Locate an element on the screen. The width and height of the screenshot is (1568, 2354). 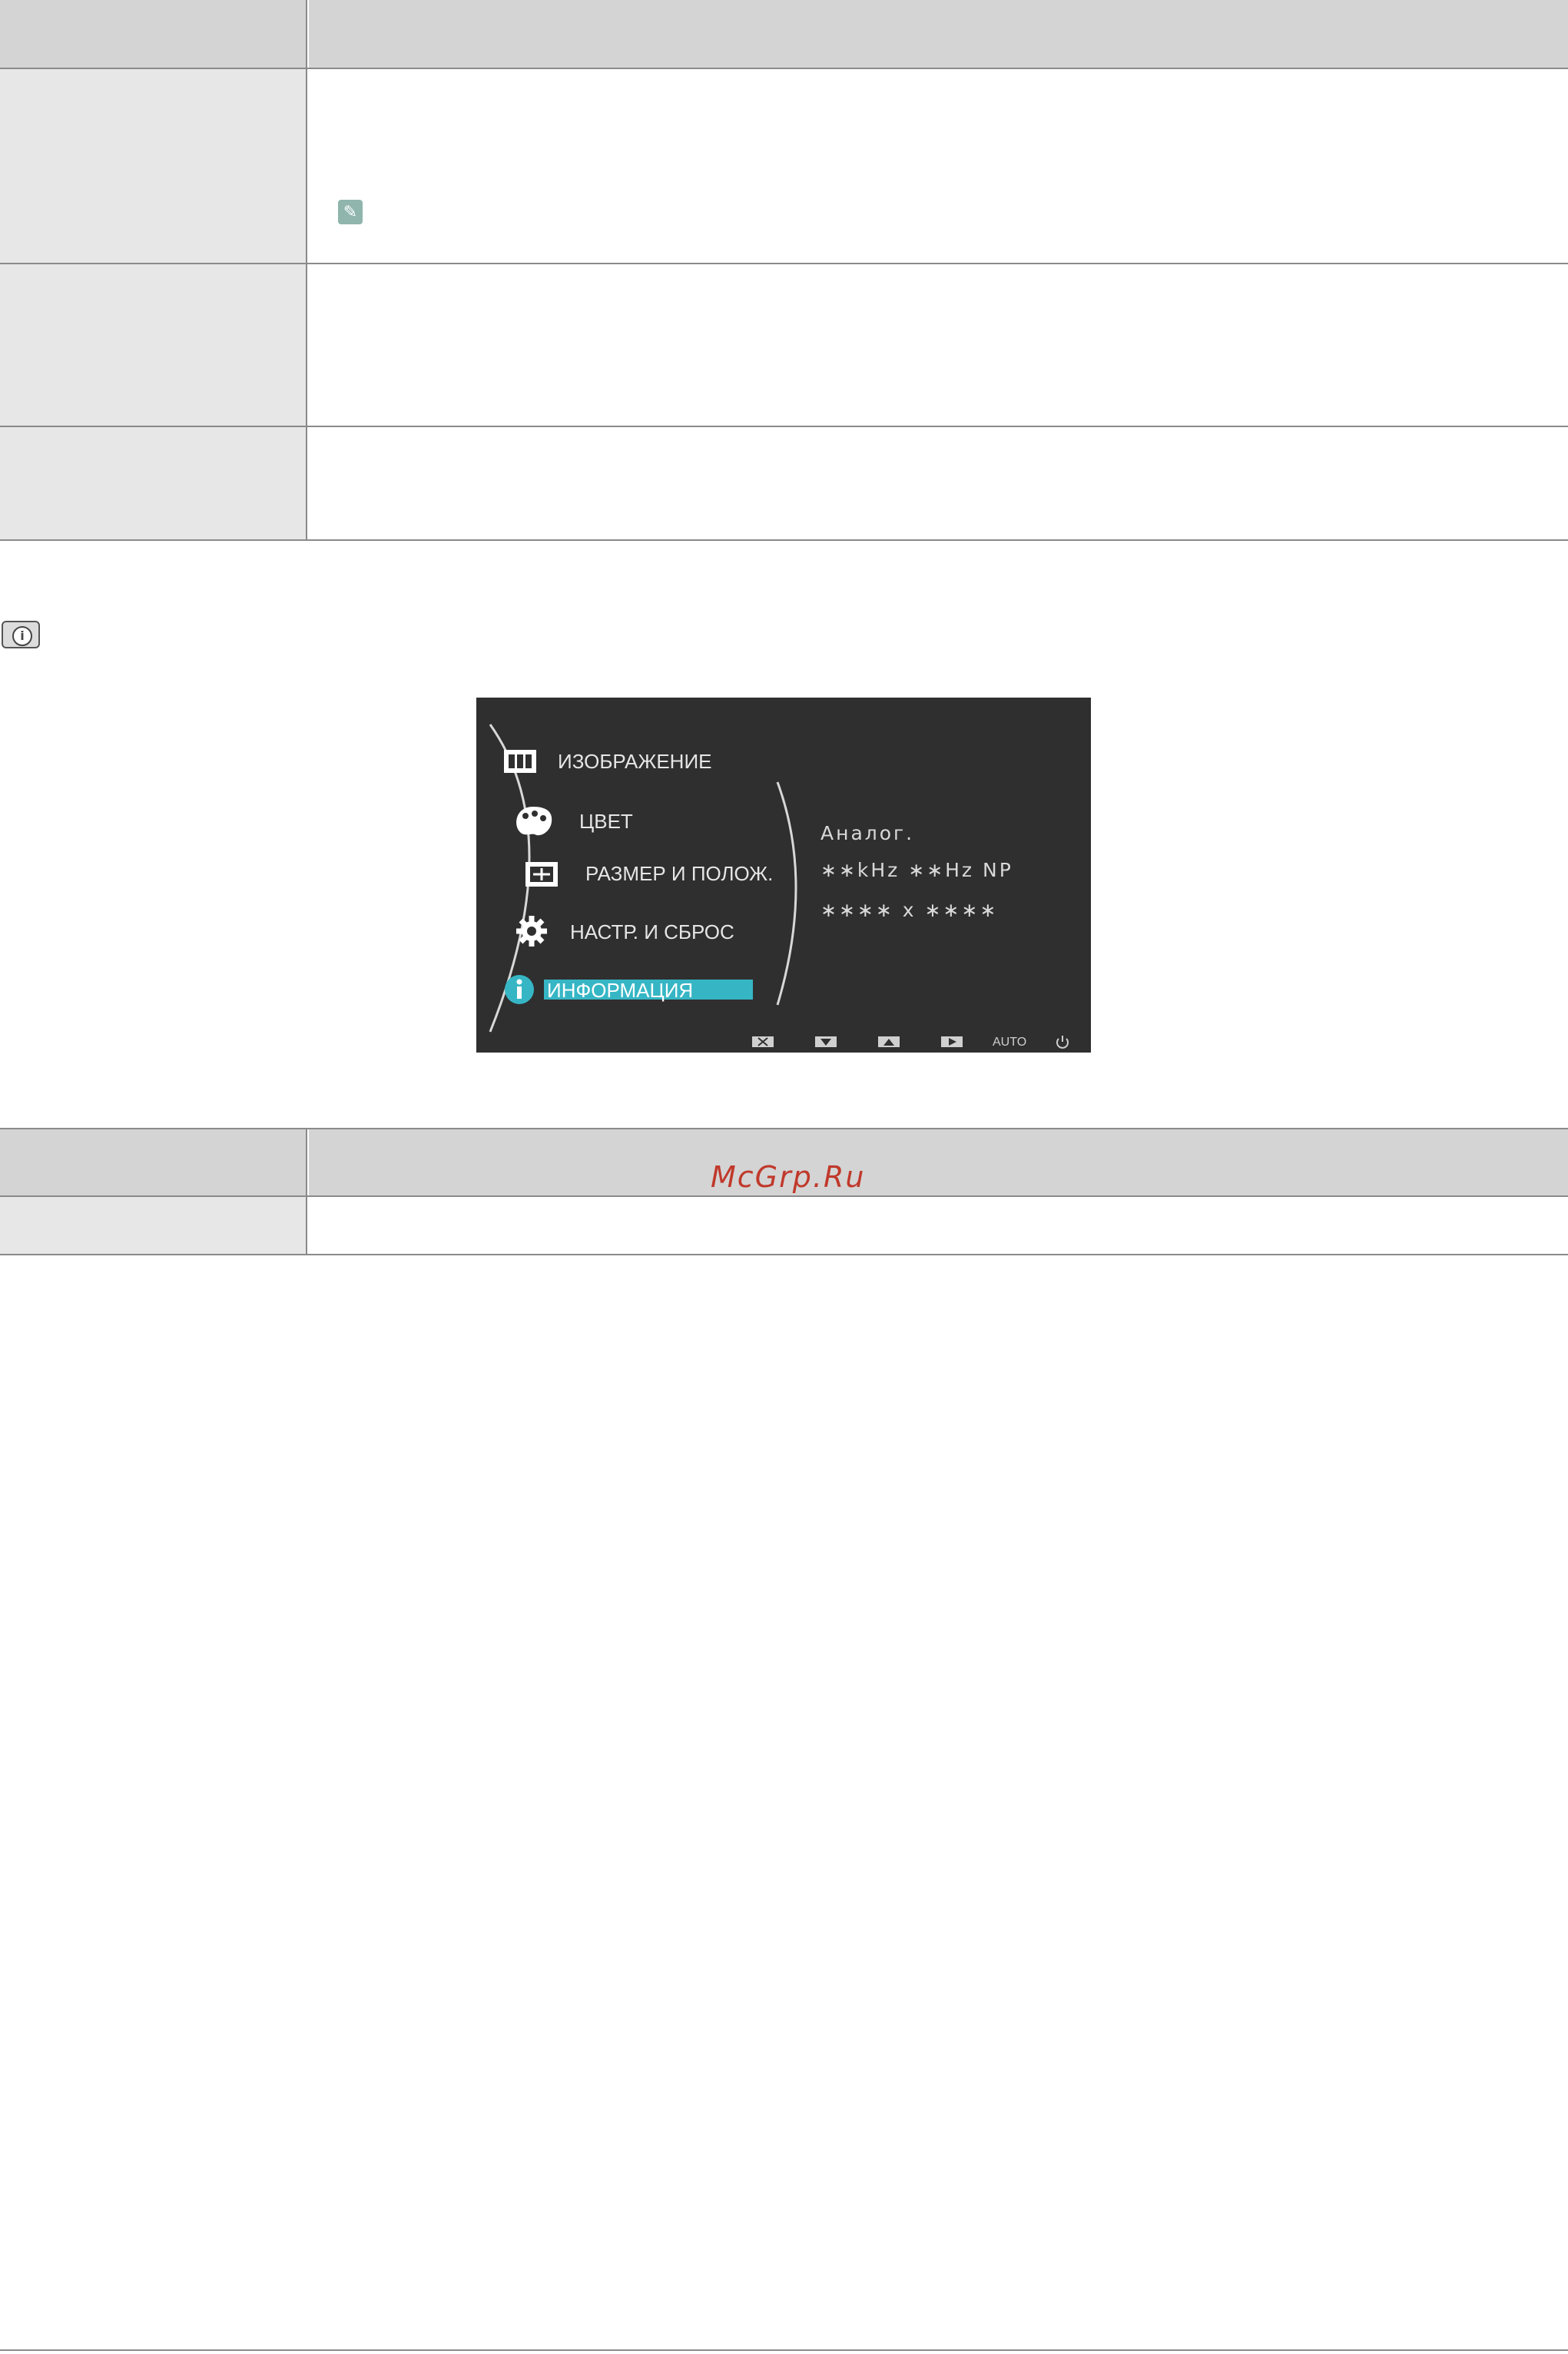
down-icon is located at coordinates (825, 1042).